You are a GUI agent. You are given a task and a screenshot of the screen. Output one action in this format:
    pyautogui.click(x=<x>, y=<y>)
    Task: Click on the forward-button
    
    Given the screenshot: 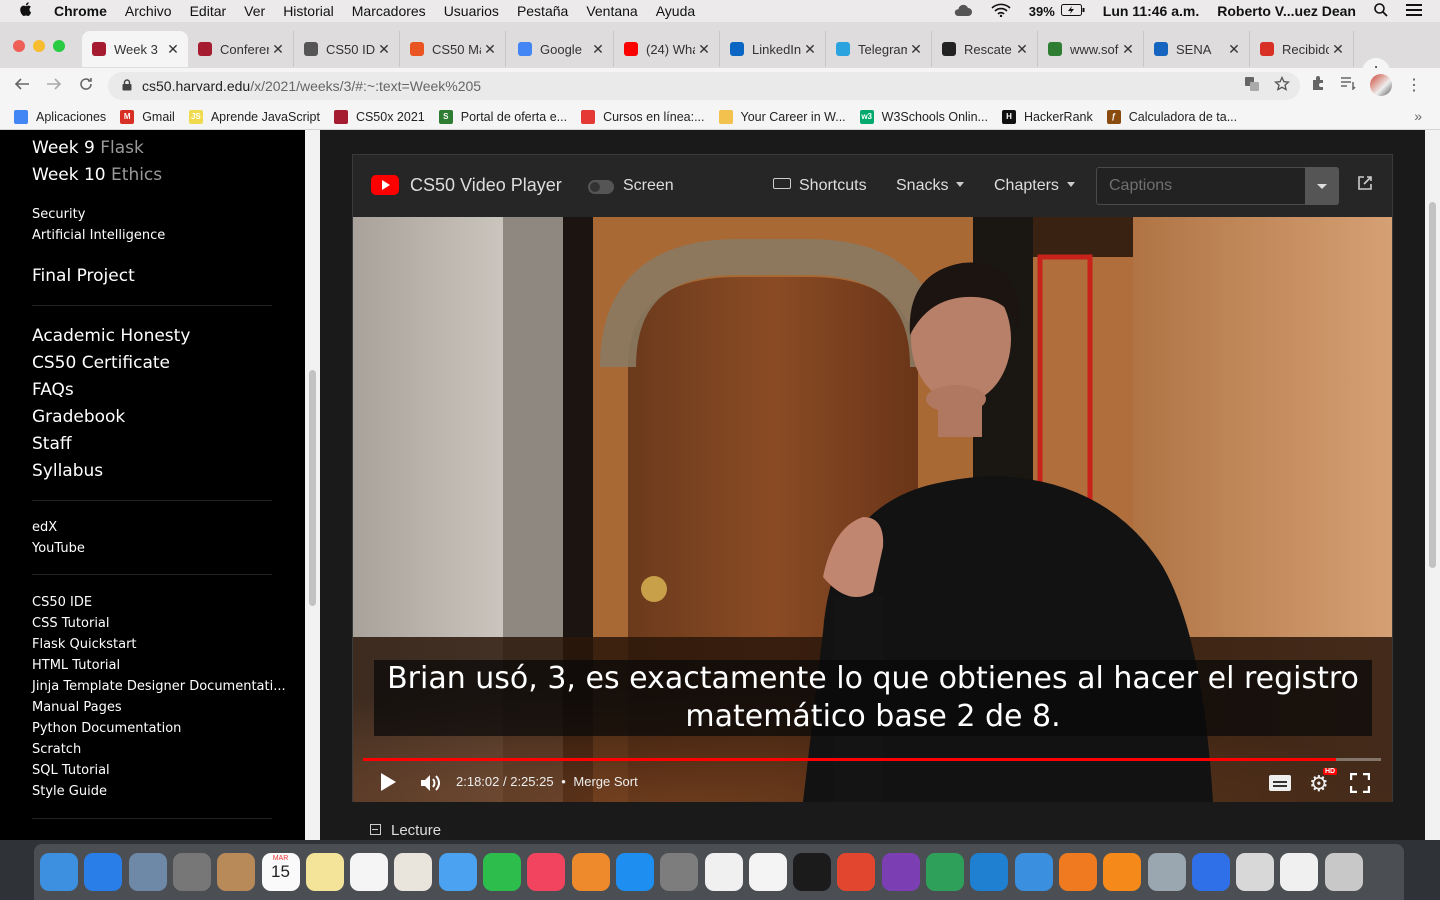 What is the action you would take?
    pyautogui.click(x=54, y=86)
    